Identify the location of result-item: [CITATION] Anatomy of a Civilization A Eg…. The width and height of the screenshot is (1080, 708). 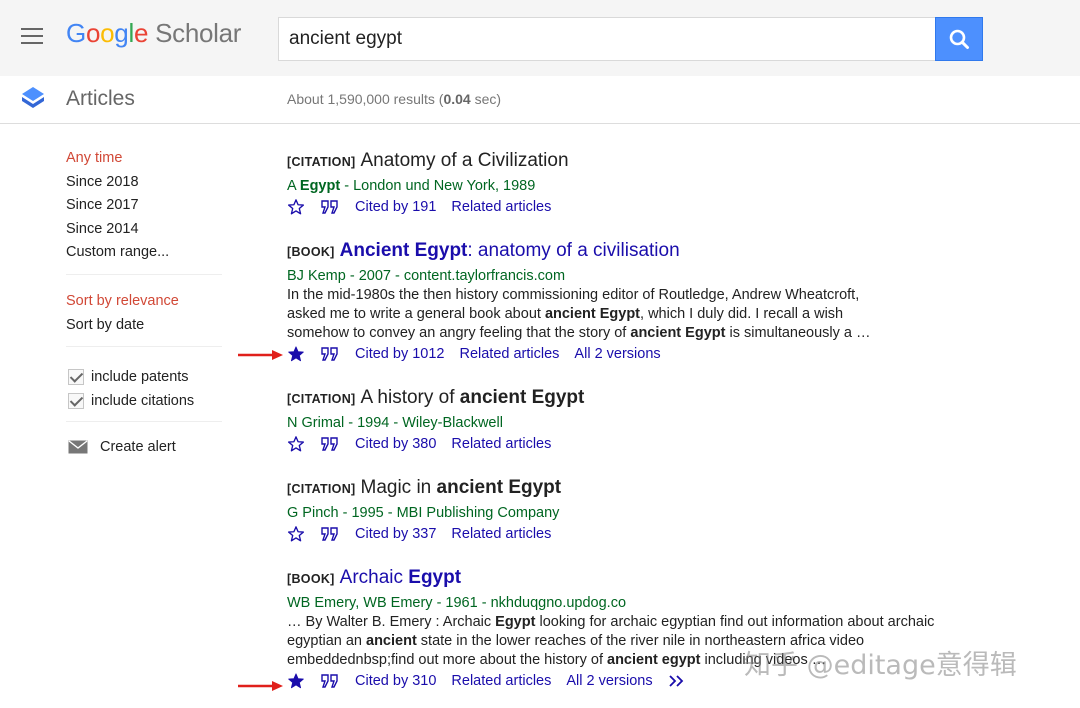
(632, 183).